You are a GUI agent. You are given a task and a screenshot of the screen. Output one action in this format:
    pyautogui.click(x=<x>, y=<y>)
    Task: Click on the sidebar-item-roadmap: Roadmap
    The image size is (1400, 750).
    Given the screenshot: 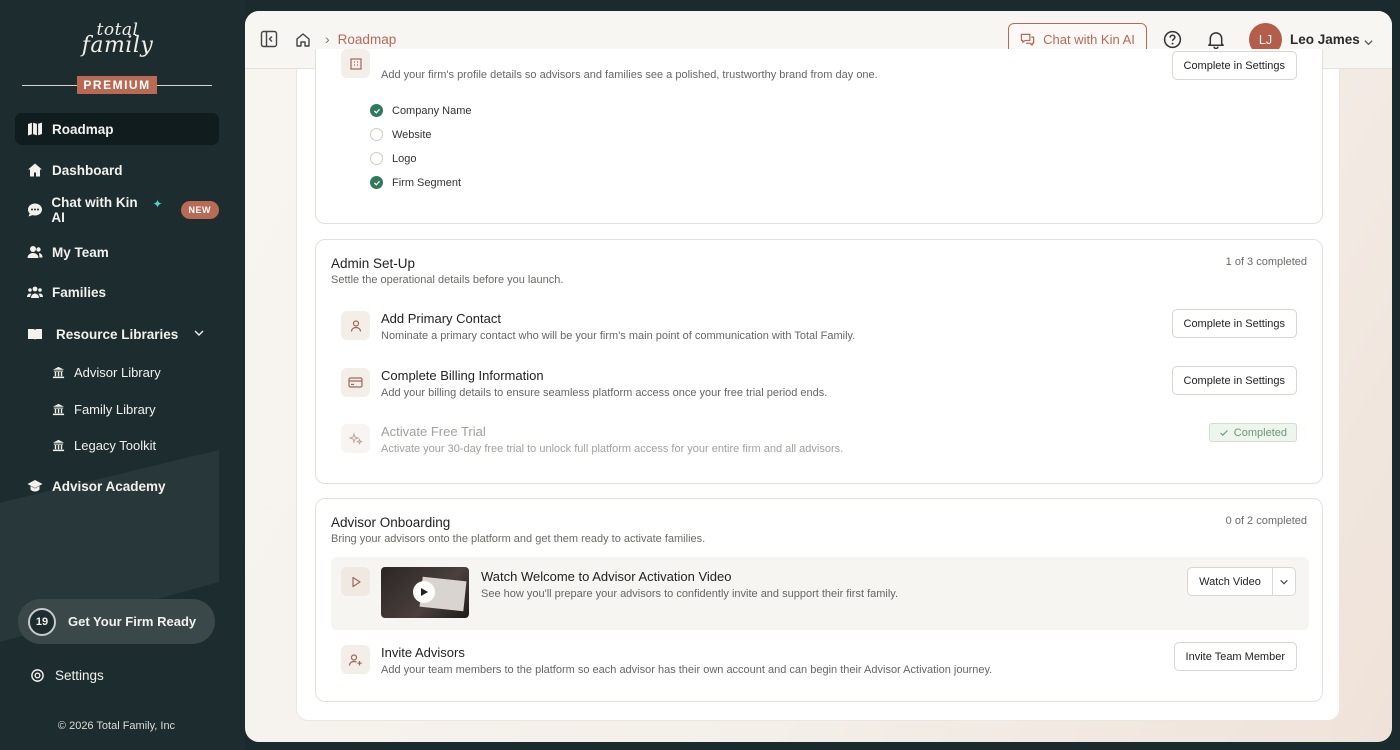 What is the action you would take?
    pyautogui.click(x=117, y=129)
    